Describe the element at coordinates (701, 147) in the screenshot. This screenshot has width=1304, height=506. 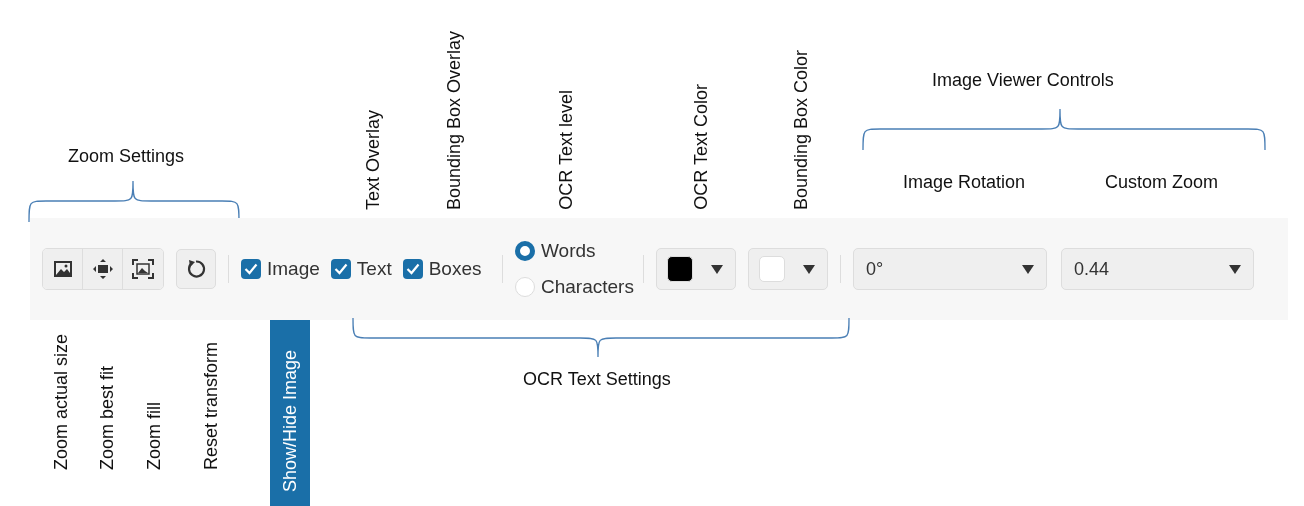
I see `annotation-label: OCR Text Color` at that location.